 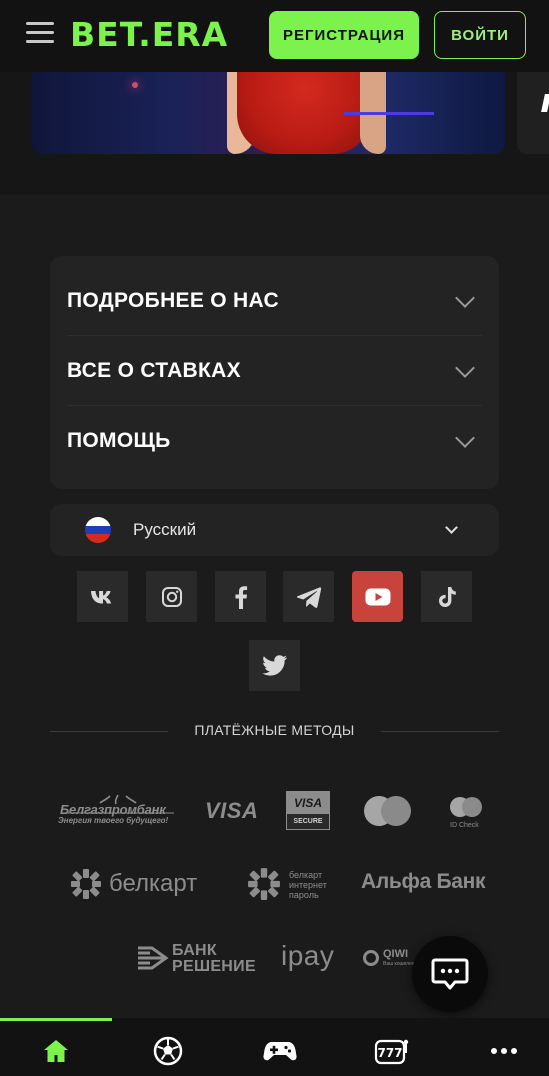 I want to click on belkart-ip-line: пароль, so click(x=304, y=895).